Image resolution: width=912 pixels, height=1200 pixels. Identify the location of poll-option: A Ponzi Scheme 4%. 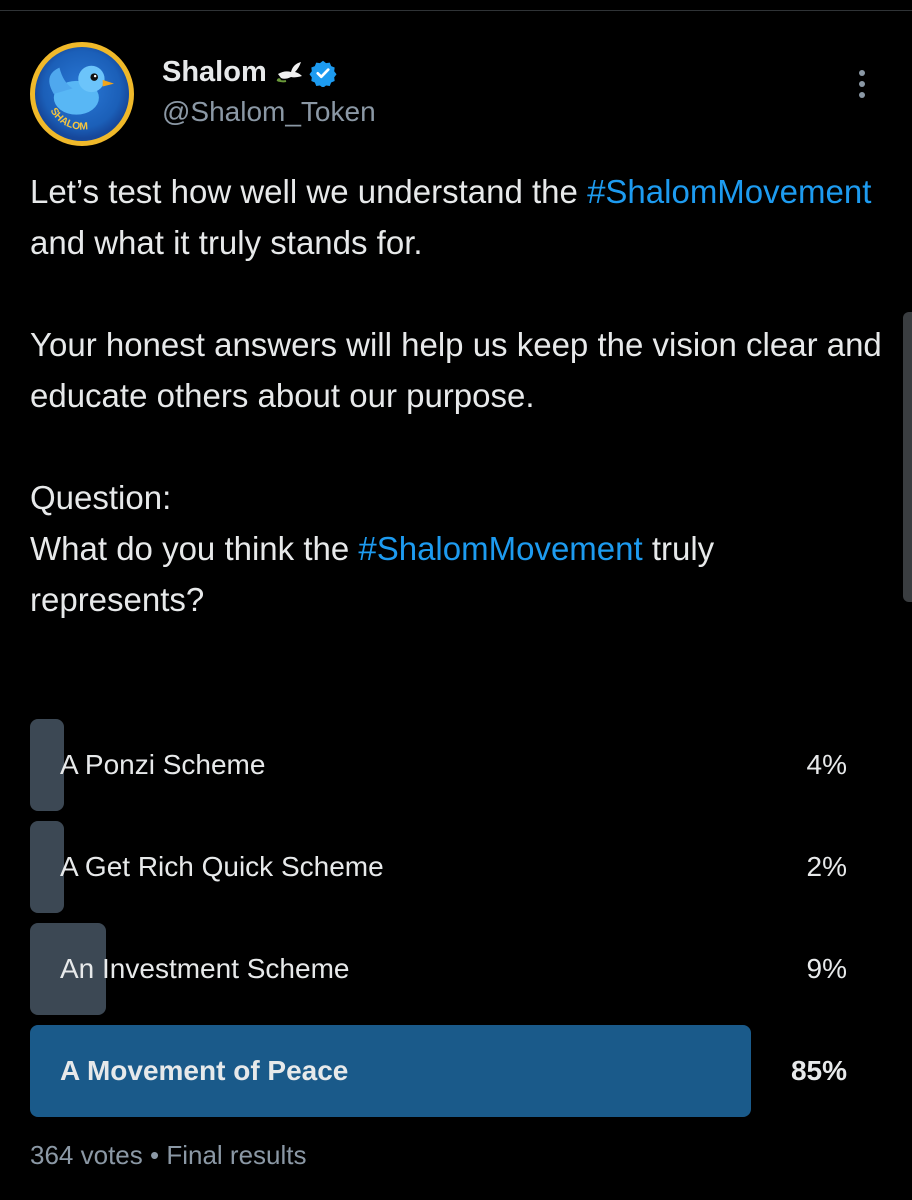
(440, 765).